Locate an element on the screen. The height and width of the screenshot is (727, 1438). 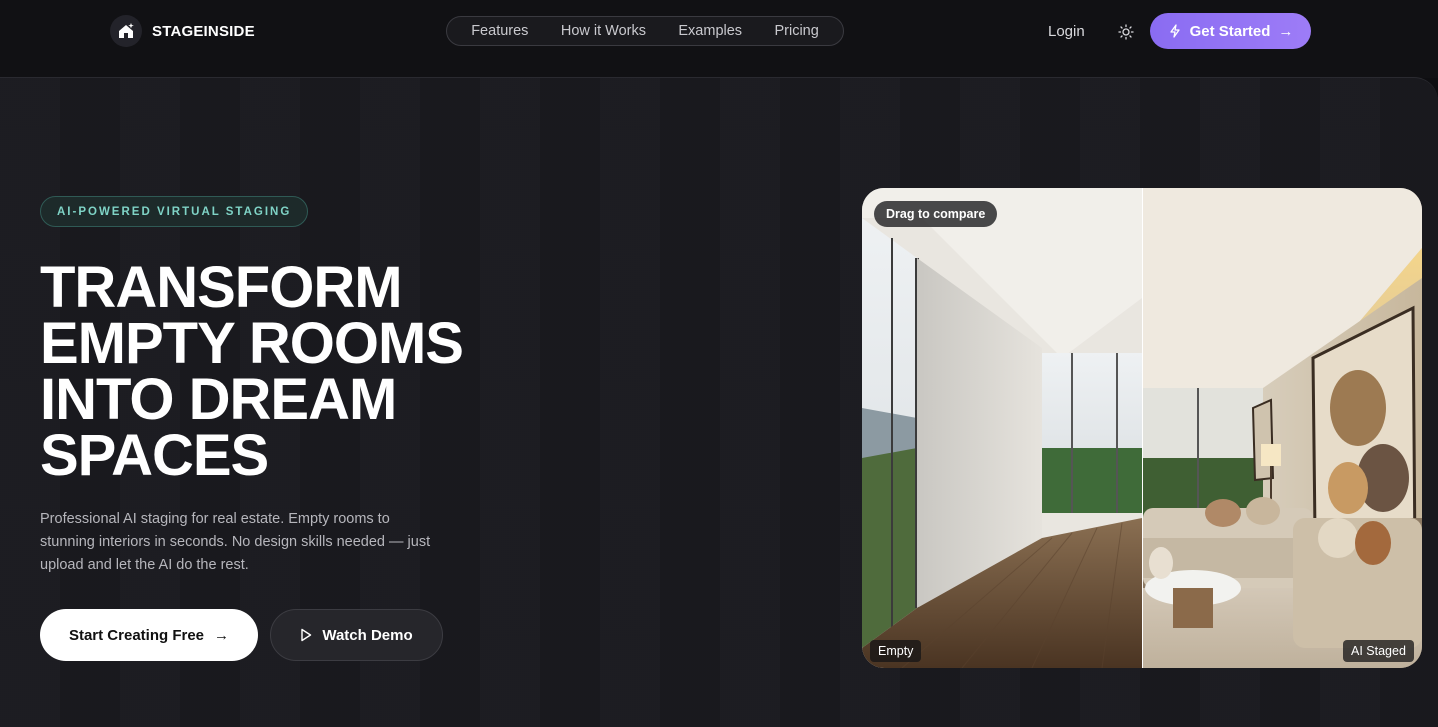
play-icon is located at coordinates (306, 635).